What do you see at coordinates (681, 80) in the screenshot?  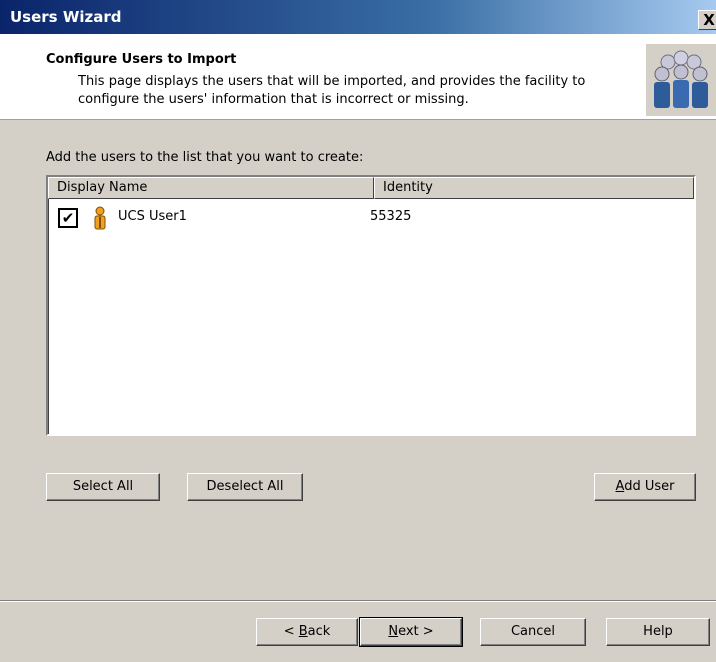 I see `users-group-icon` at bounding box center [681, 80].